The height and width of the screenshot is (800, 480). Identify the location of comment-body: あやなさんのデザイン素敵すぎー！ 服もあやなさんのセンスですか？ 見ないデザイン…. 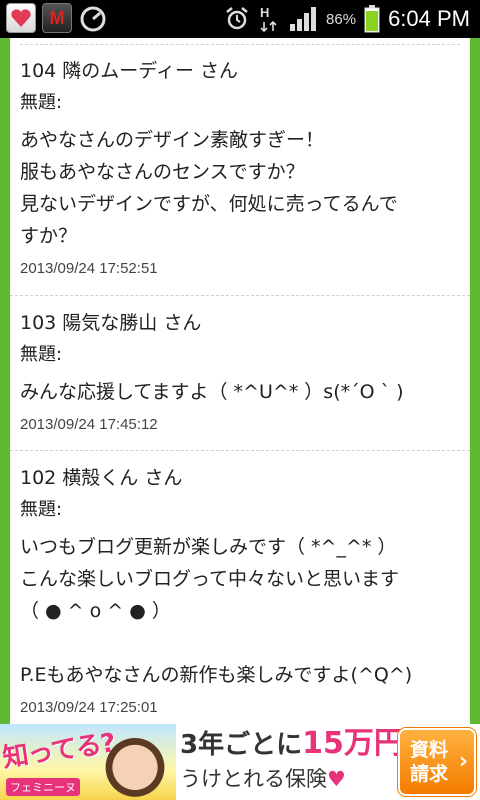
(209, 188).